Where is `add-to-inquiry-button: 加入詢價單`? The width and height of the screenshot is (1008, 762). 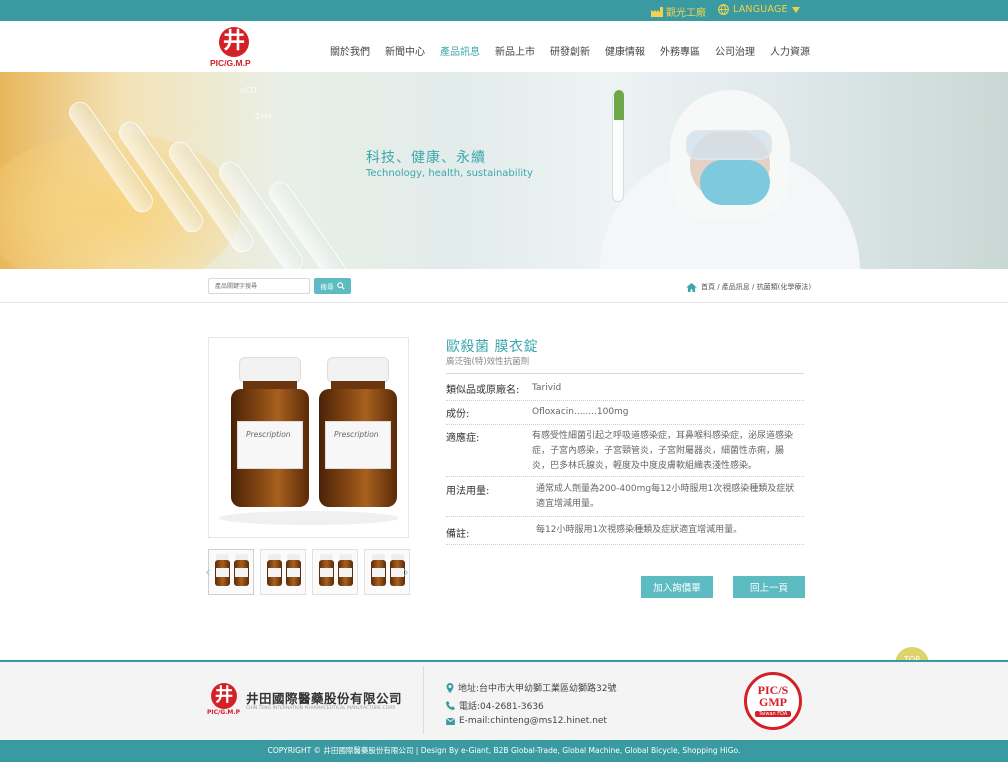
add-to-inquiry-button: 加入詢價單 is located at coordinates (677, 587).